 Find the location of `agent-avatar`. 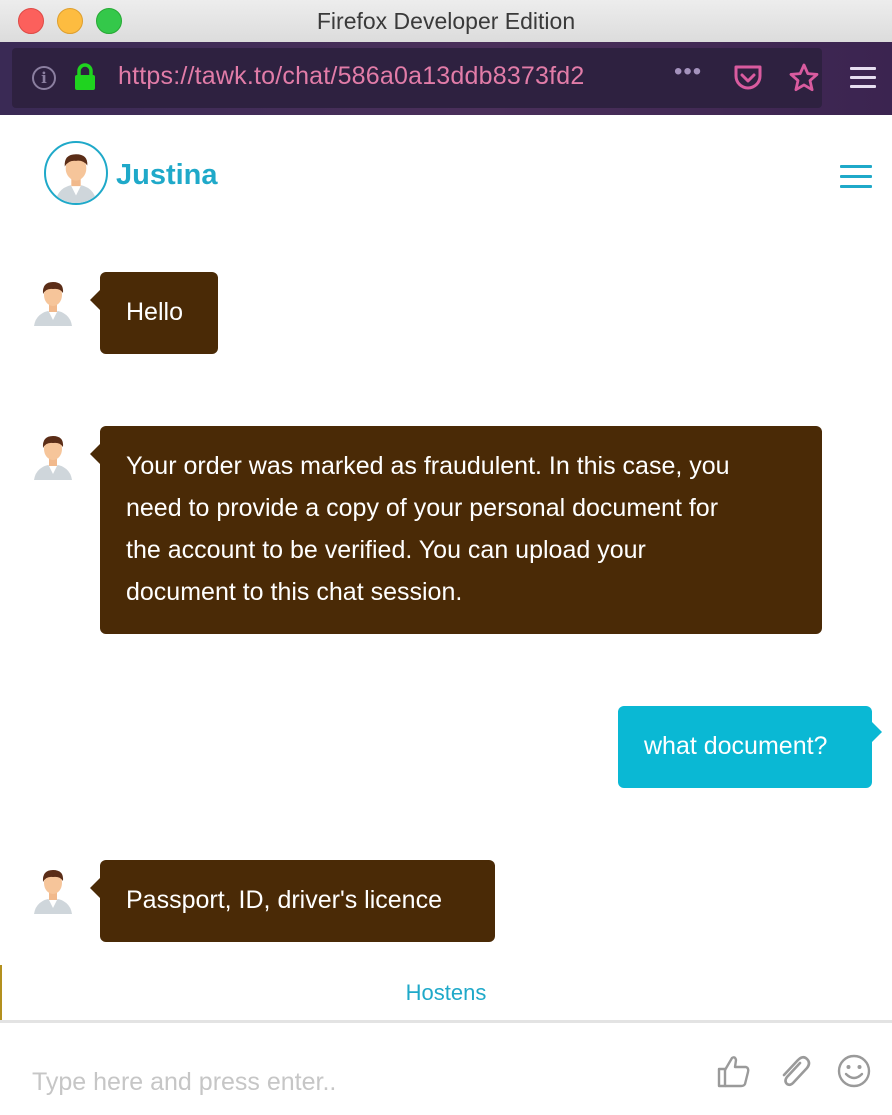

agent-avatar is located at coordinates (76, 173).